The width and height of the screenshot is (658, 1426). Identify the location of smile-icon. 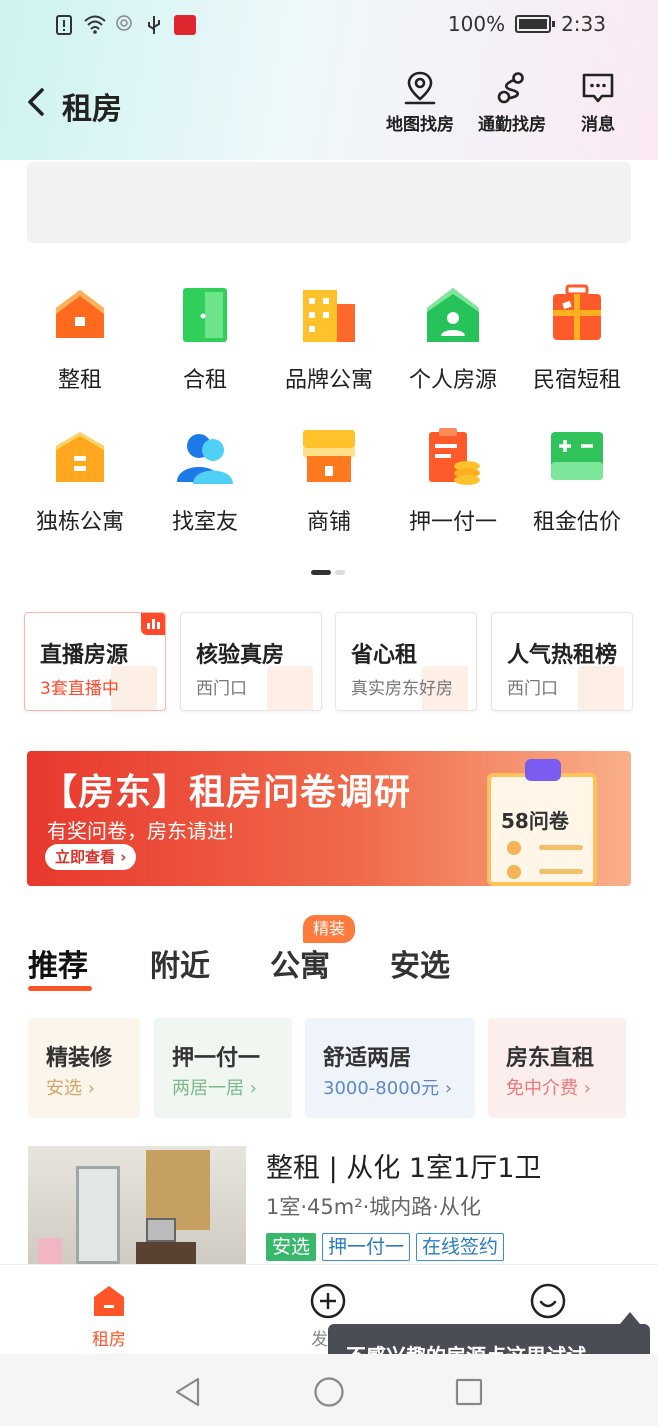
(548, 1301).